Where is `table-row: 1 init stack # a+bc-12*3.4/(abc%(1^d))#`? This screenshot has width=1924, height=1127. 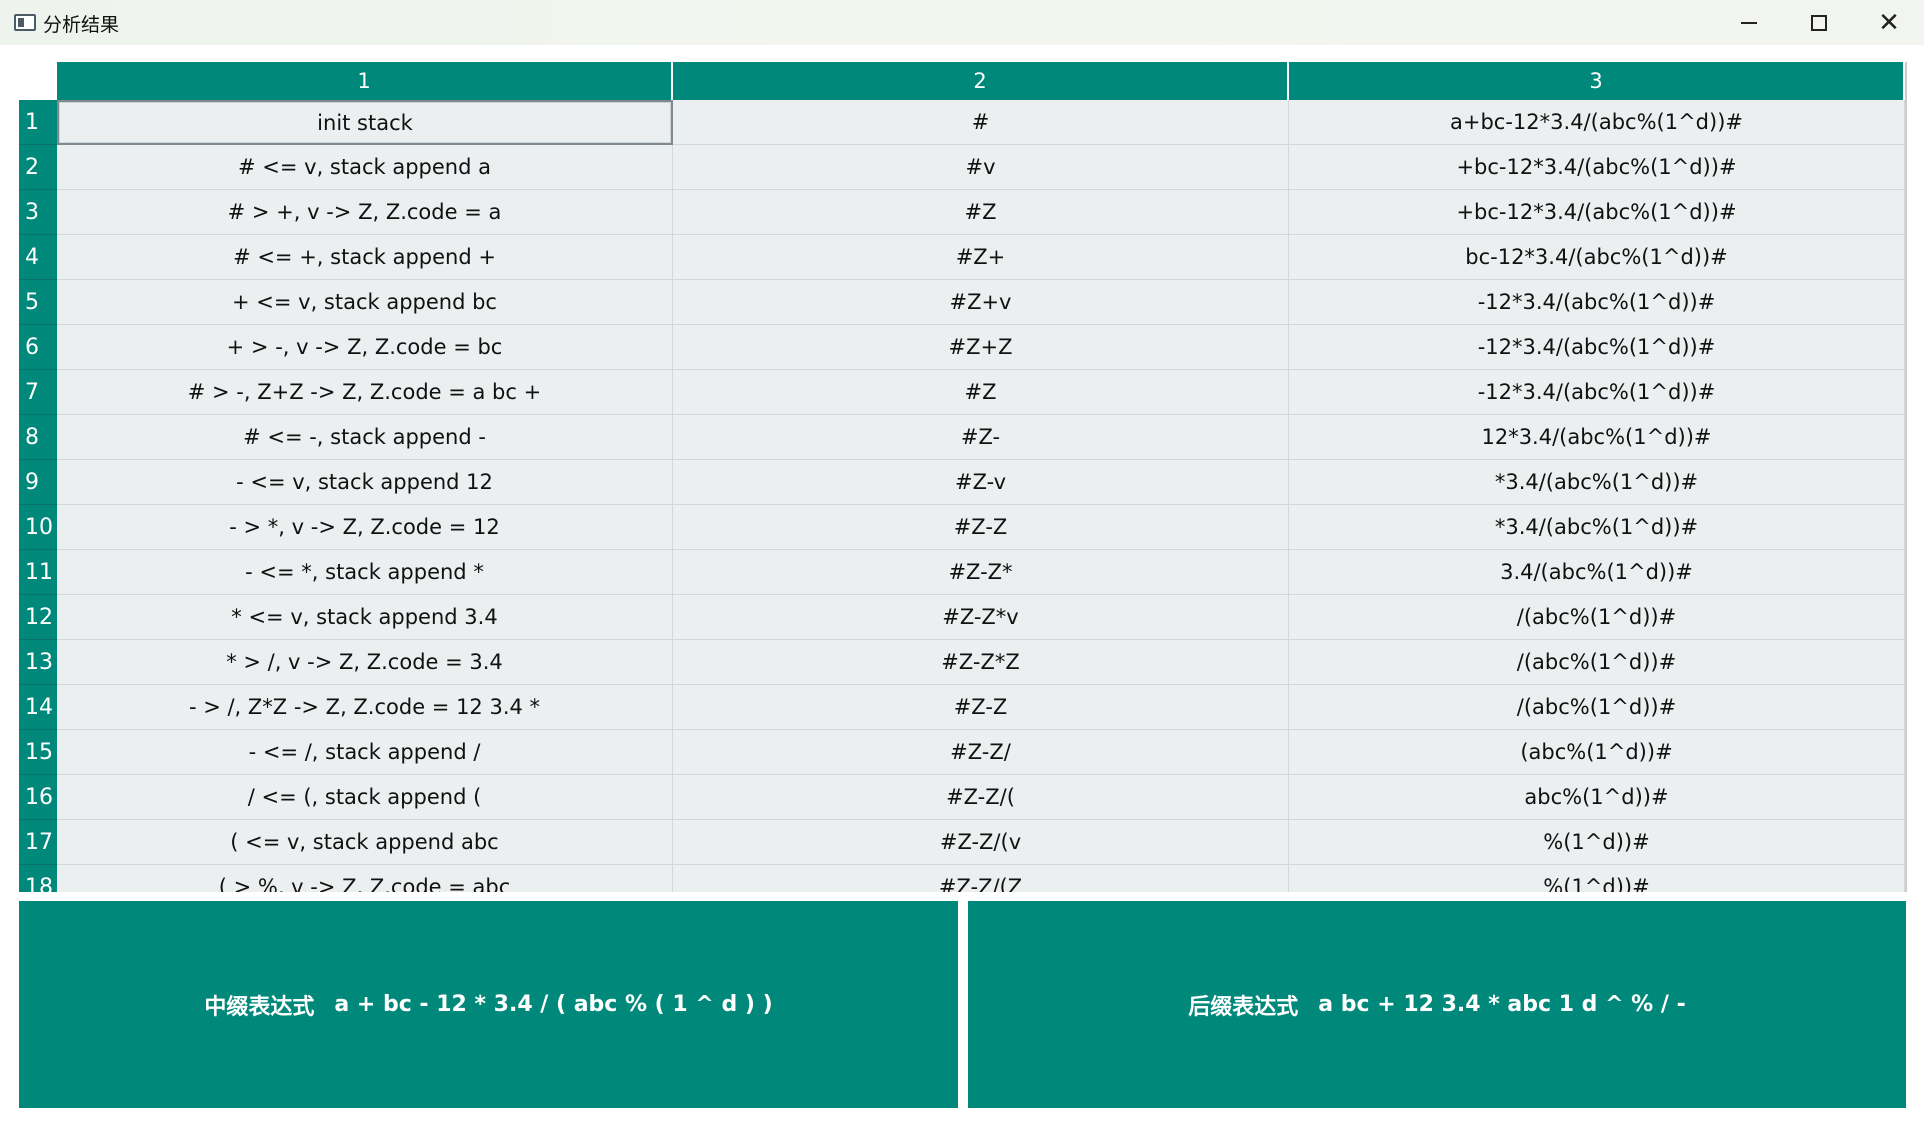 table-row: 1 init stack # a+bc-12*3.4/(abc%(1^d))# is located at coordinates (962, 122).